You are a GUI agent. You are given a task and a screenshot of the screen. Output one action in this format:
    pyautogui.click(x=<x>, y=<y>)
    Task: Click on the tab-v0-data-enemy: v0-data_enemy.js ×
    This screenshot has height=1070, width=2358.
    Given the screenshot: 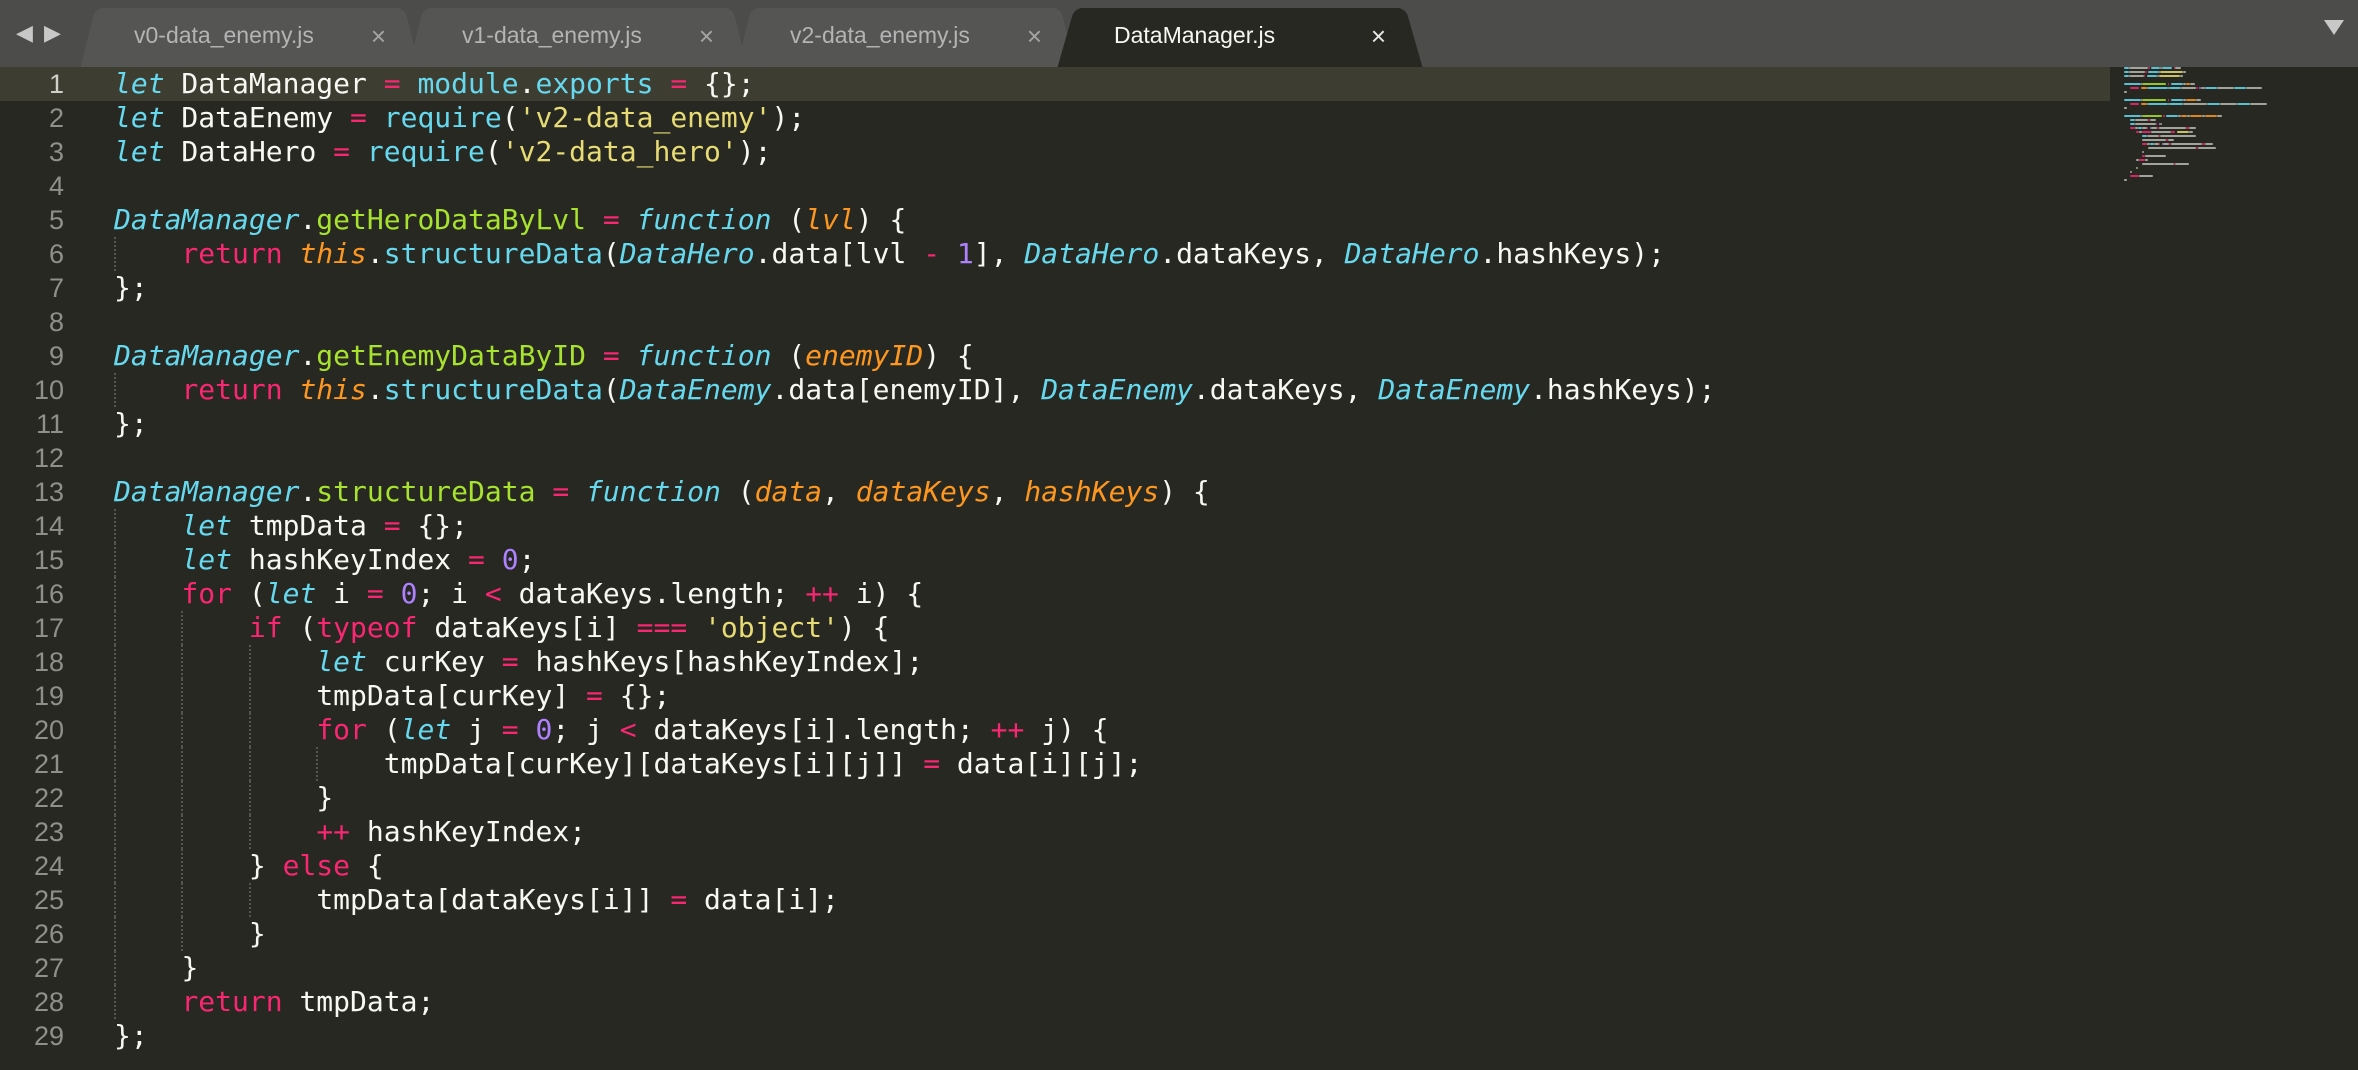 What is the action you would take?
    pyautogui.click(x=250, y=37)
    